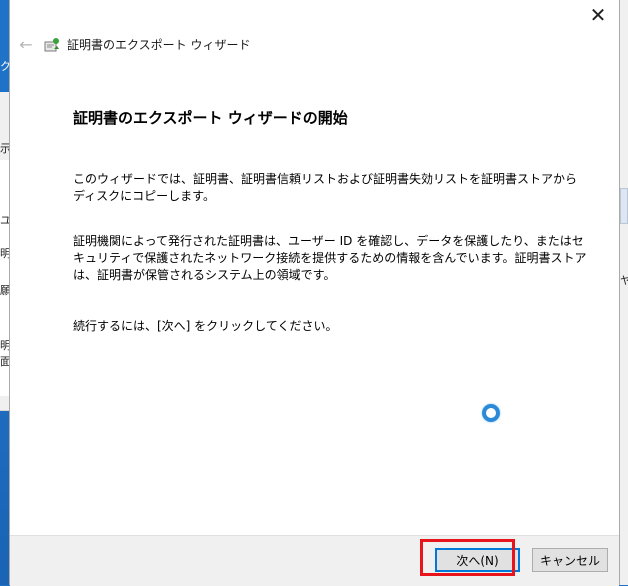 Image resolution: width=628 pixels, height=586 pixels. Describe the element at coordinates (159, 45) in the screenshot. I see `wizard-title: 証明書のエクスポート ウィザード` at that location.